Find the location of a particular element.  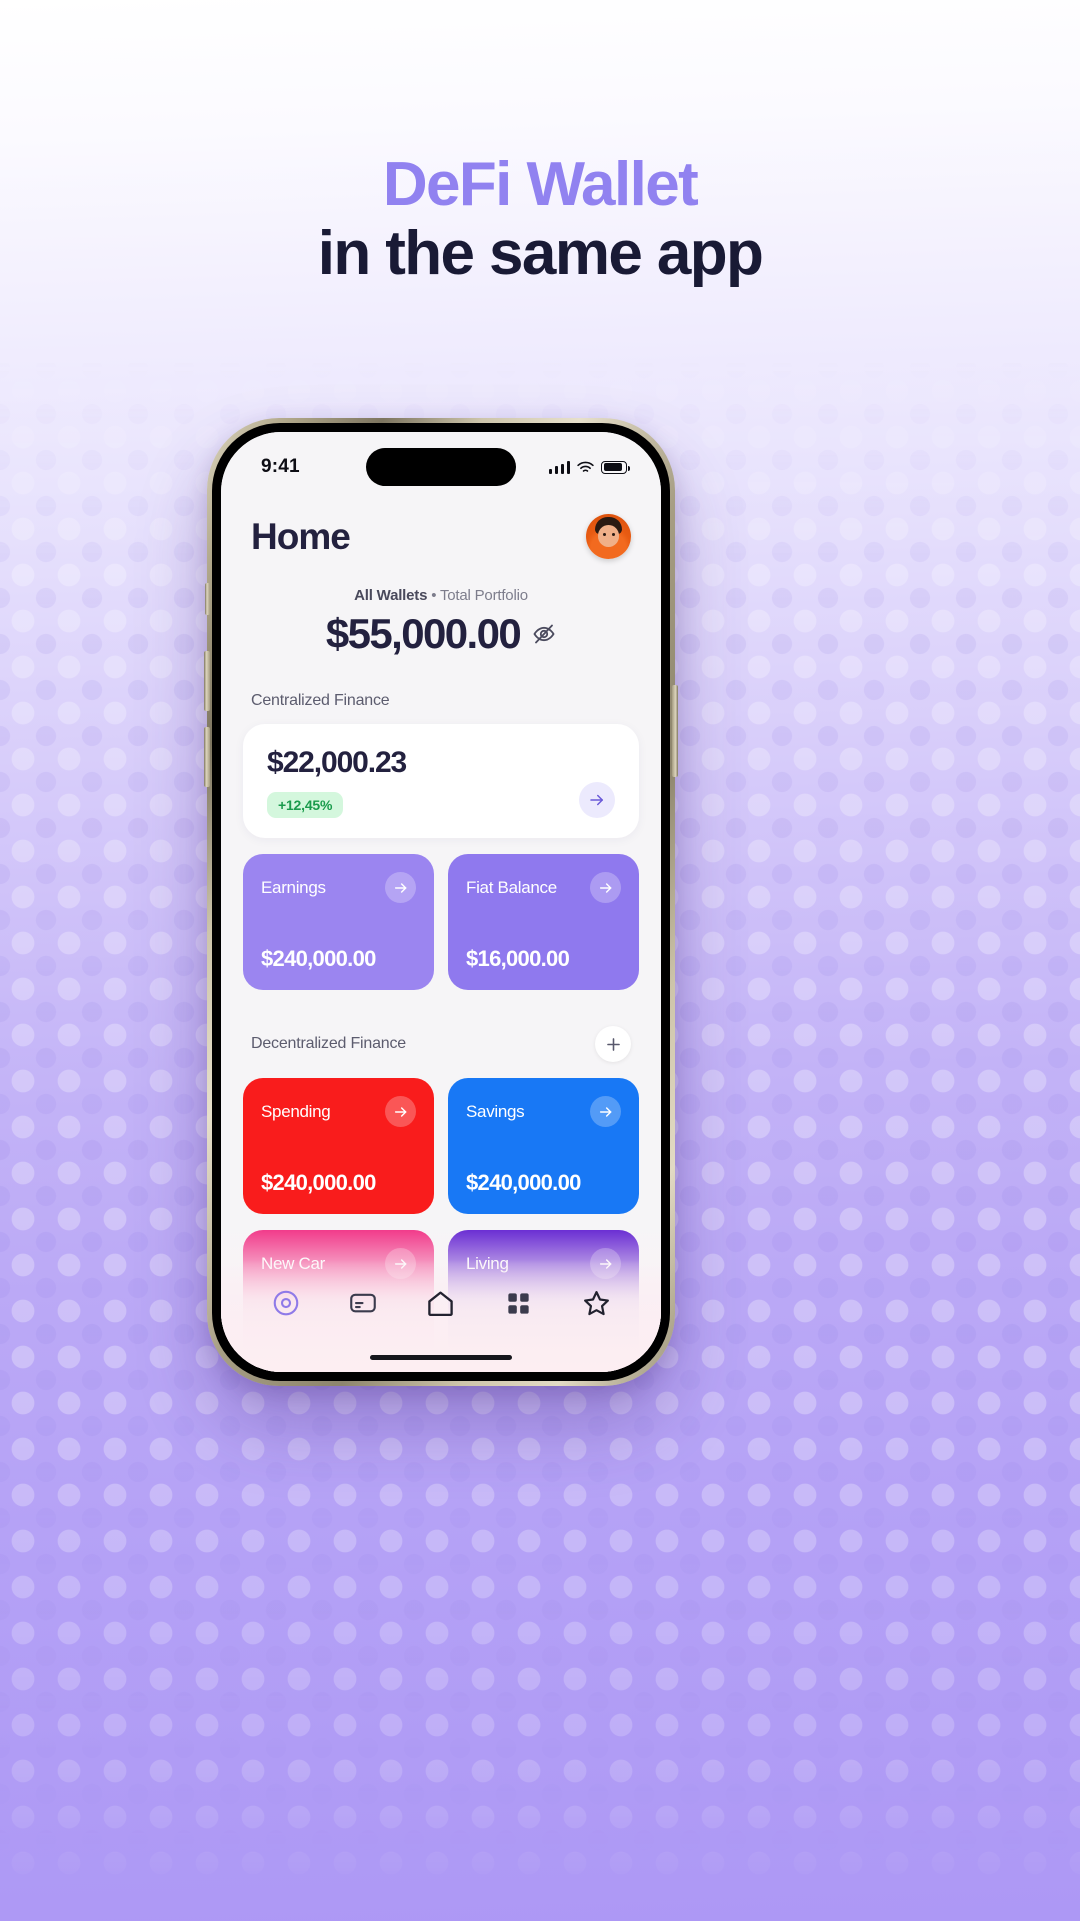

home-indicator is located at coordinates (441, 1357).